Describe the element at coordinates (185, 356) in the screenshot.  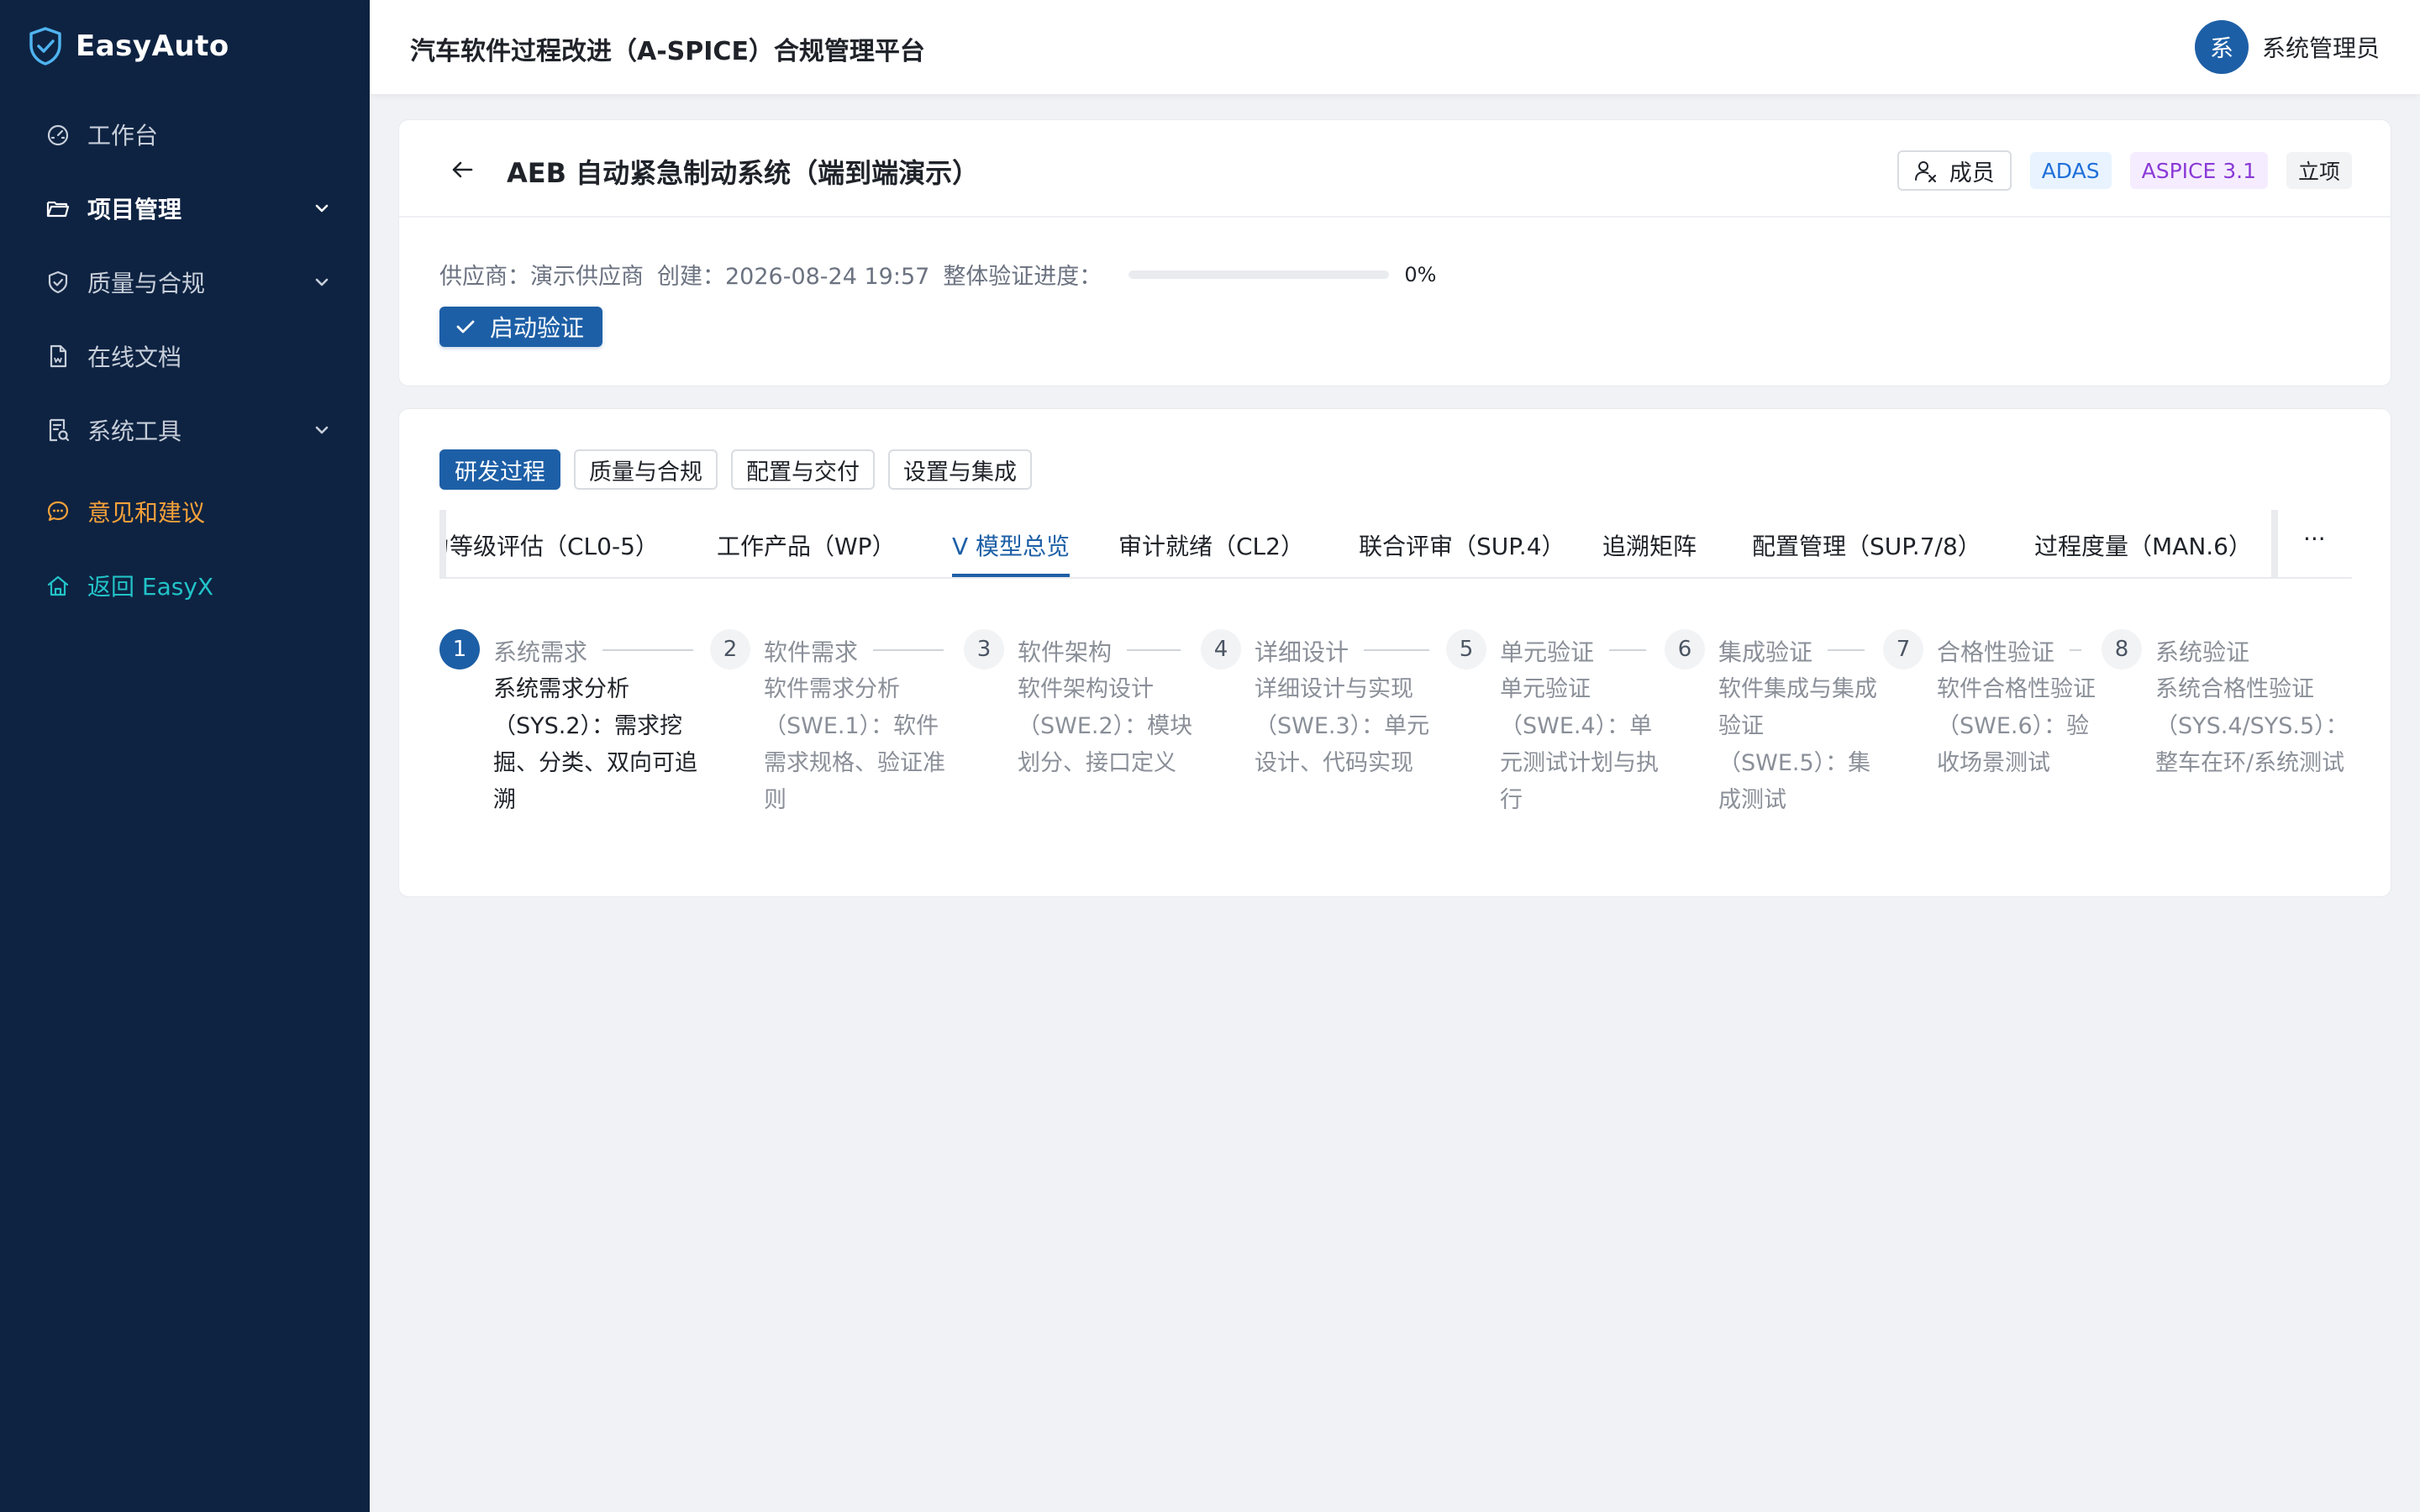
I see `sidebar-item-docs: 在线文档` at that location.